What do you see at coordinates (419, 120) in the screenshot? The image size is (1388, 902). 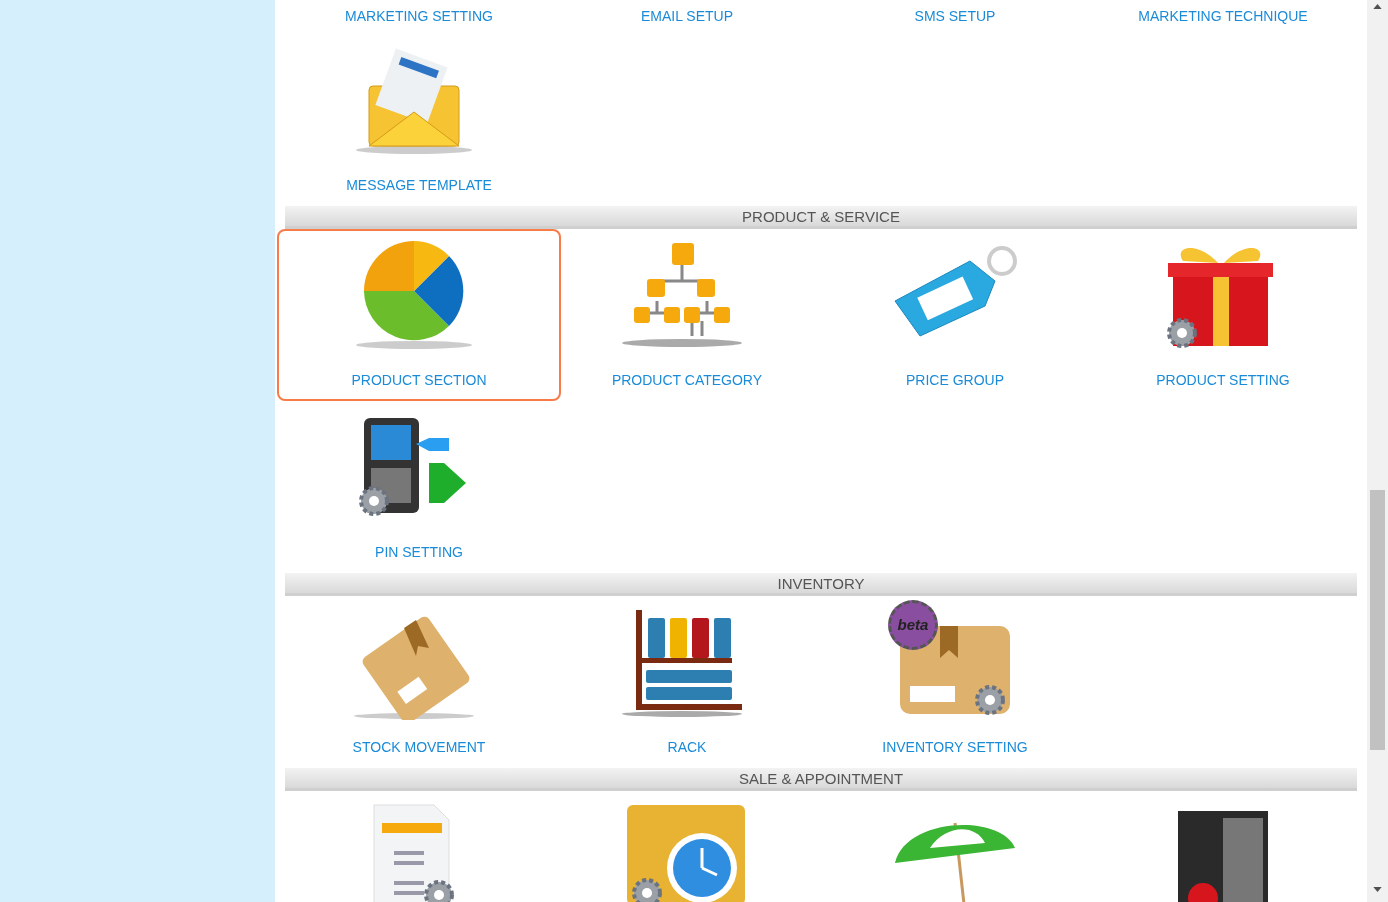 I see `menu-tile: MESSAGE TEMPLATE` at bounding box center [419, 120].